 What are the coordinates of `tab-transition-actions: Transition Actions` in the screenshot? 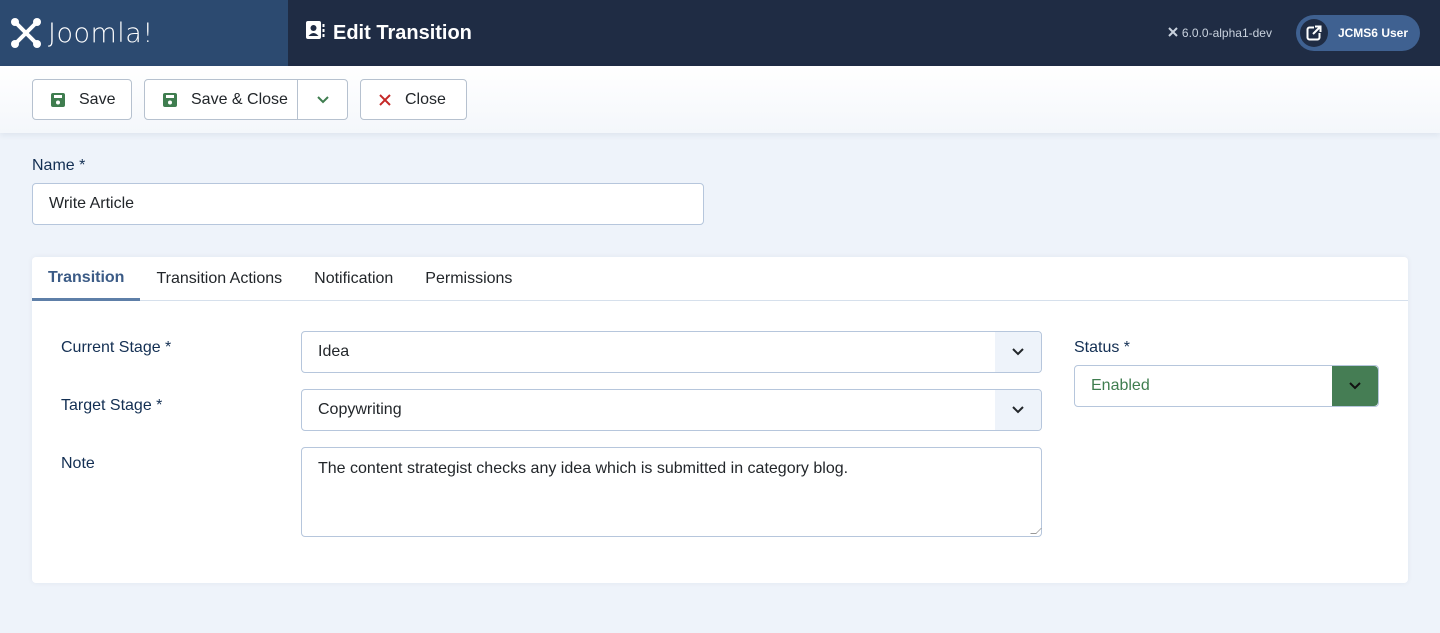 It's located at (219, 279).